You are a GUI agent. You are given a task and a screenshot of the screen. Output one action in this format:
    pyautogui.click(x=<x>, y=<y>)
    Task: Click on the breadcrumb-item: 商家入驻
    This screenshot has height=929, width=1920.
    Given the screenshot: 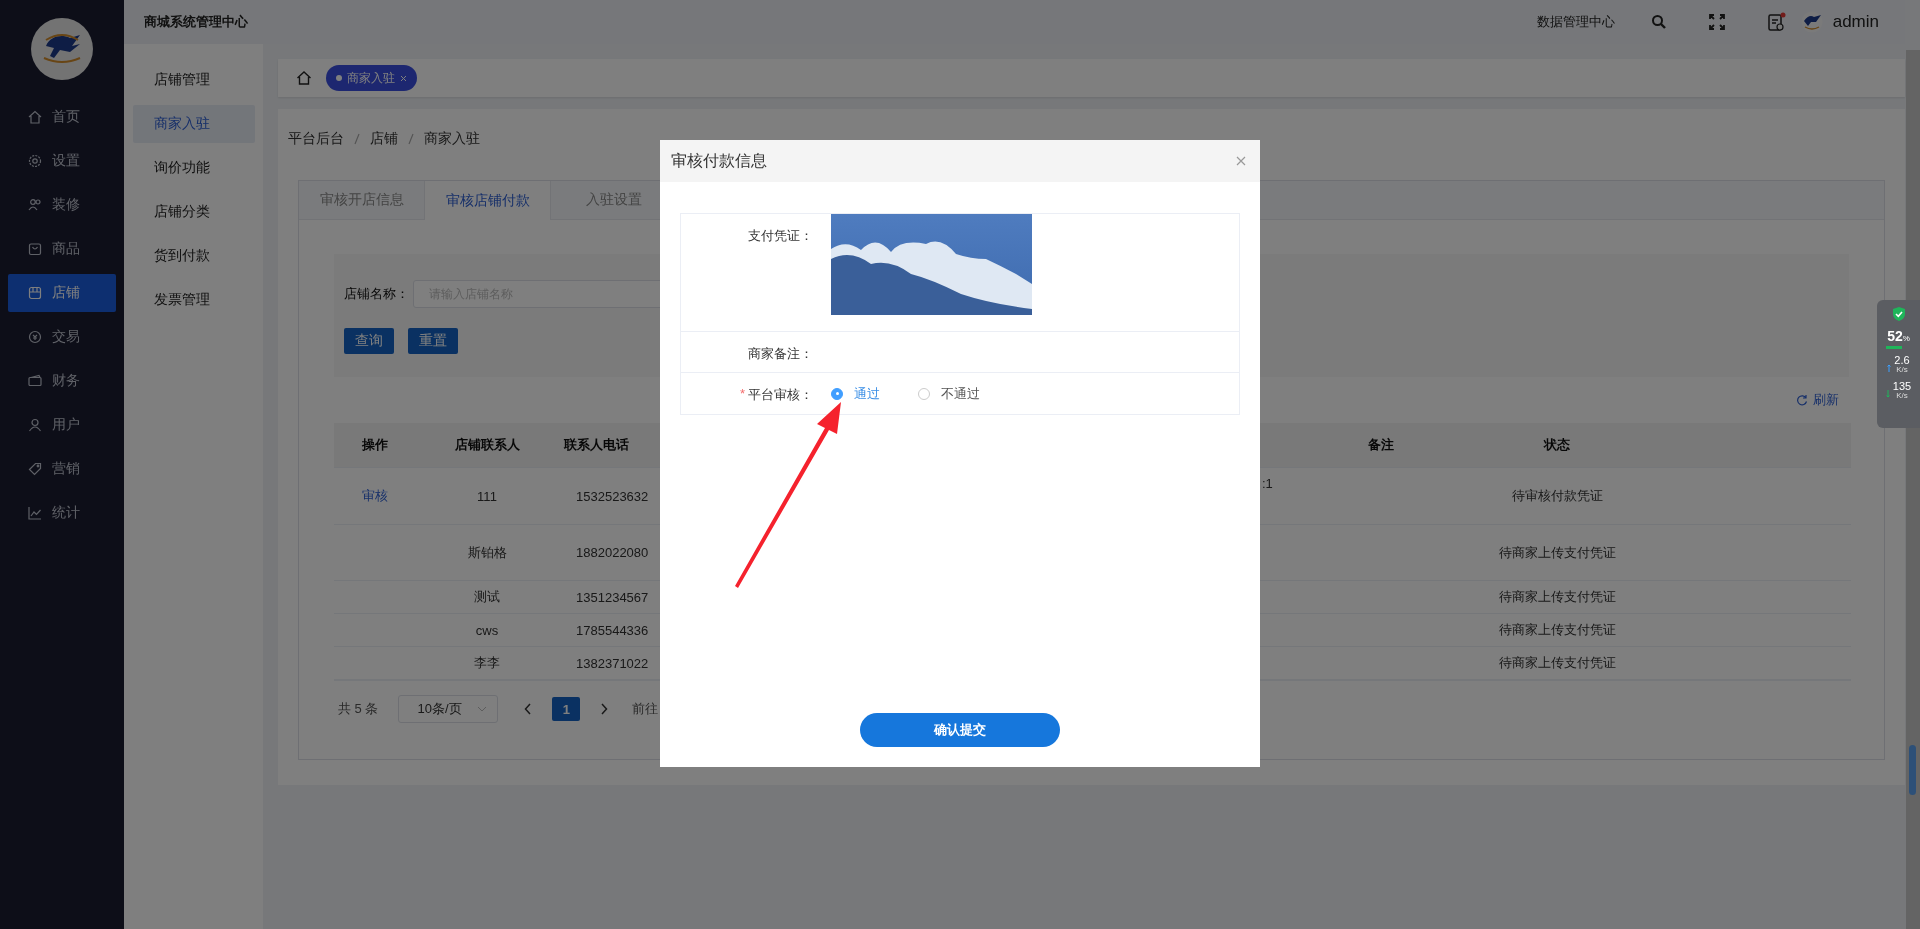 What is the action you would take?
    pyautogui.click(x=452, y=139)
    